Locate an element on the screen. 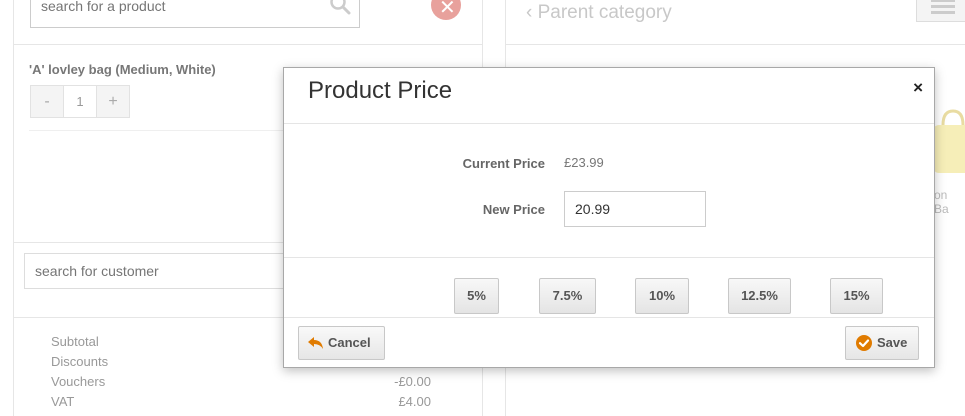 This screenshot has height=416, width=965. qty-increase-button: + is located at coordinates (113, 101).